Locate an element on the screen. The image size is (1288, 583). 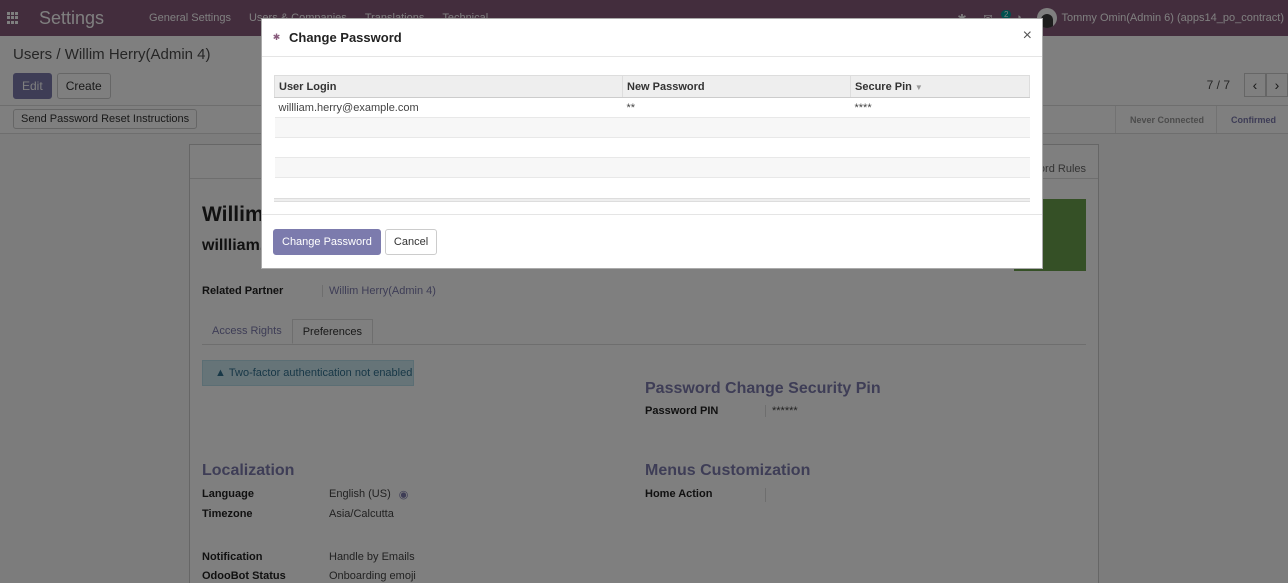
column-header-user-login: User Login is located at coordinates (448, 86).